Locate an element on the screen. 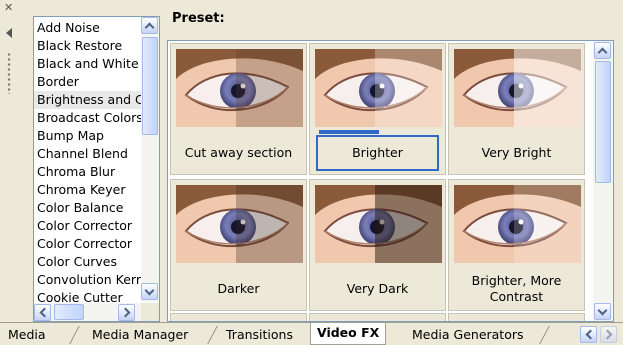  tab-media: Media is located at coordinates (27, 335).